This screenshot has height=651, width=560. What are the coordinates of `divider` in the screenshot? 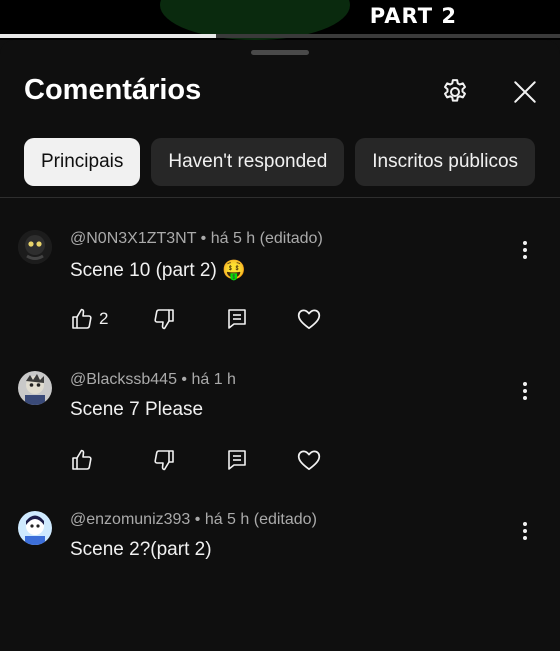 It's located at (280, 197).